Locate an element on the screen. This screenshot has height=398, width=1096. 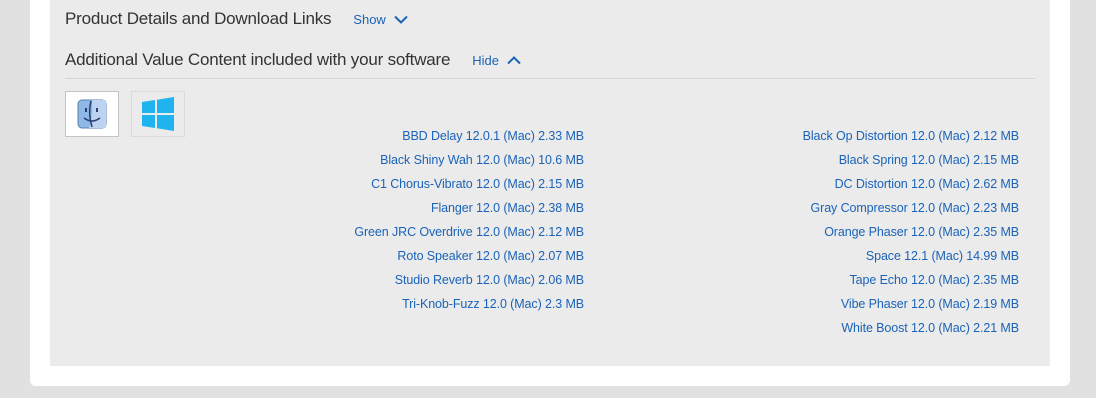
download-link: Black Op Distortion 12.0 (Mac) 2.12 MB is located at coordinates (911, 139).